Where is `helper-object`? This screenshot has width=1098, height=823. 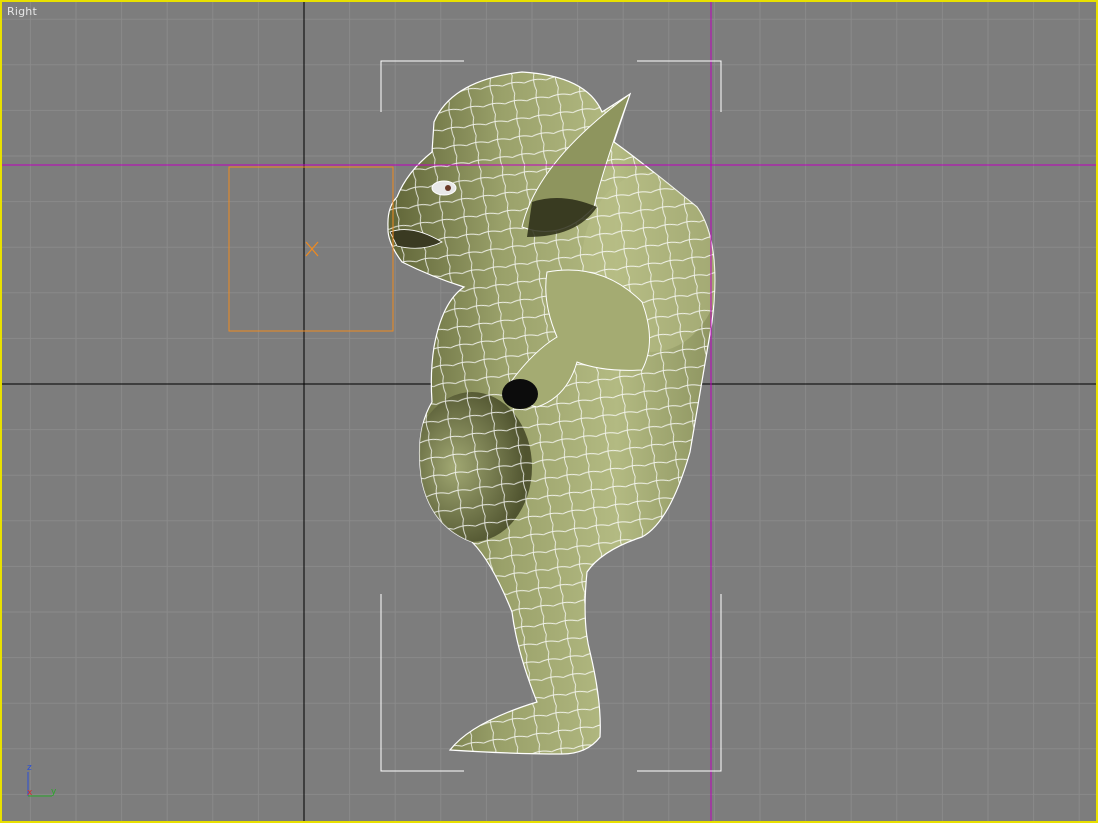 helper-object is located at coordinates (311, 249).